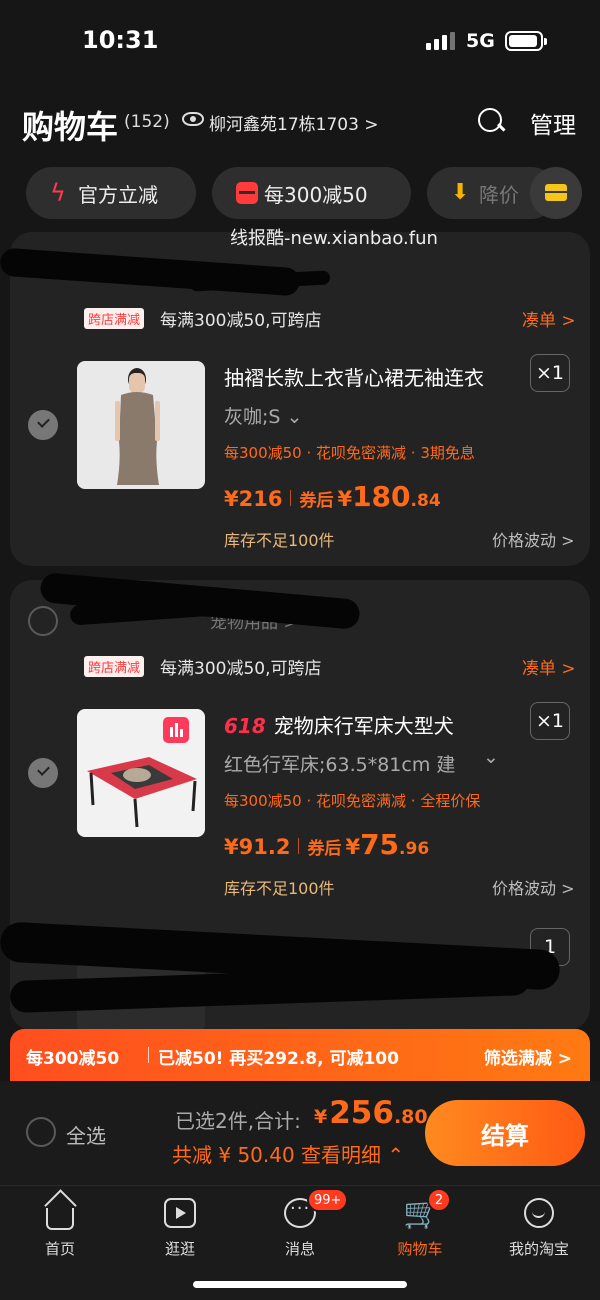 This screenshot has height=1300, width=600. I want to click on product-spec: 红色行军床;63.5*81cm 建, so click(339, 763).